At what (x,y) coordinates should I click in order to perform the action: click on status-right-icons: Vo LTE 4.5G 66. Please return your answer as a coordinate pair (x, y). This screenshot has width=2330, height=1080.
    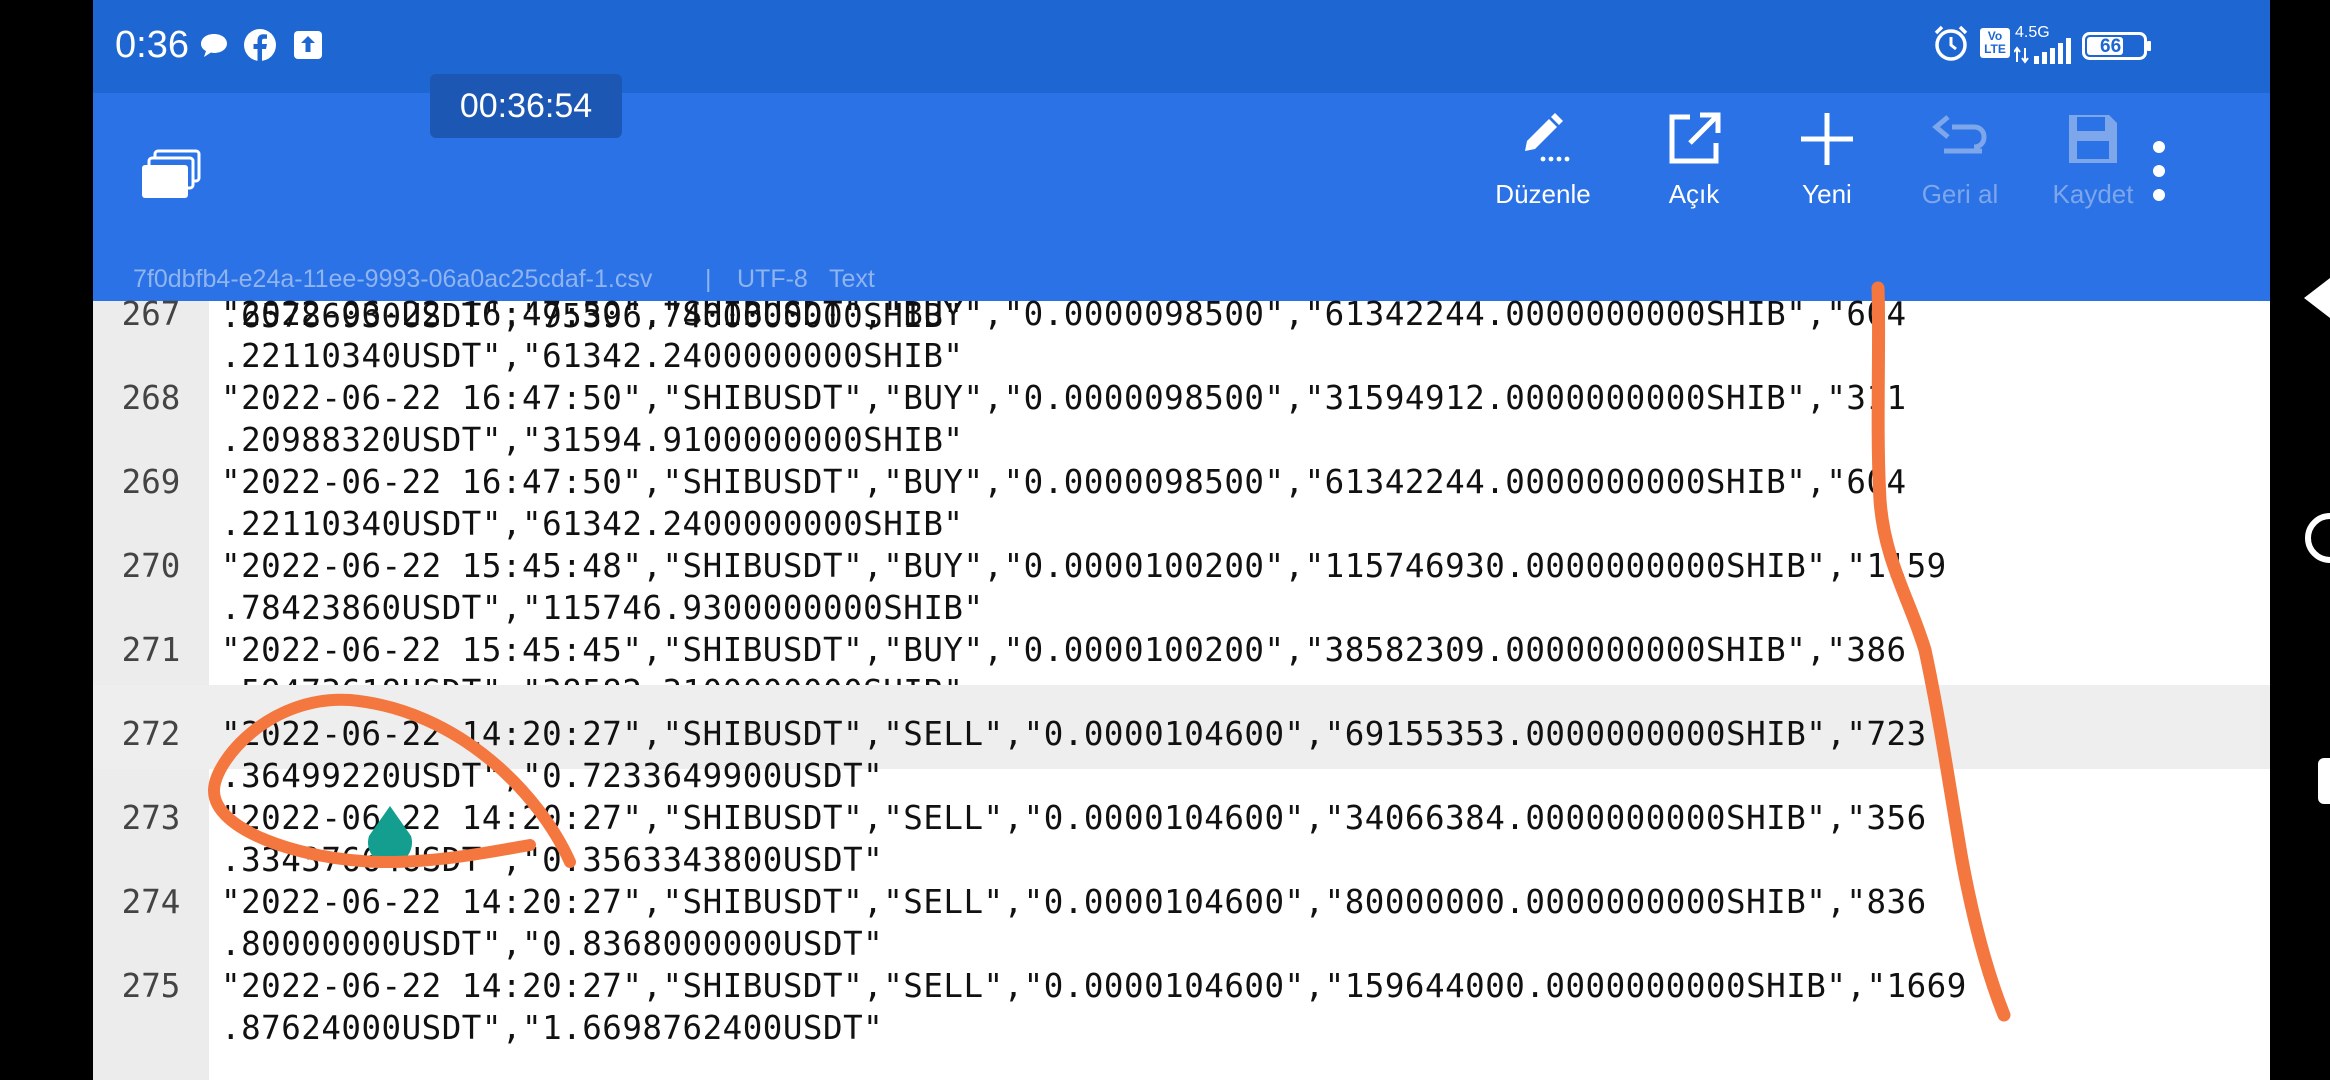
    Looking at the image, I should click on (2062, 46).